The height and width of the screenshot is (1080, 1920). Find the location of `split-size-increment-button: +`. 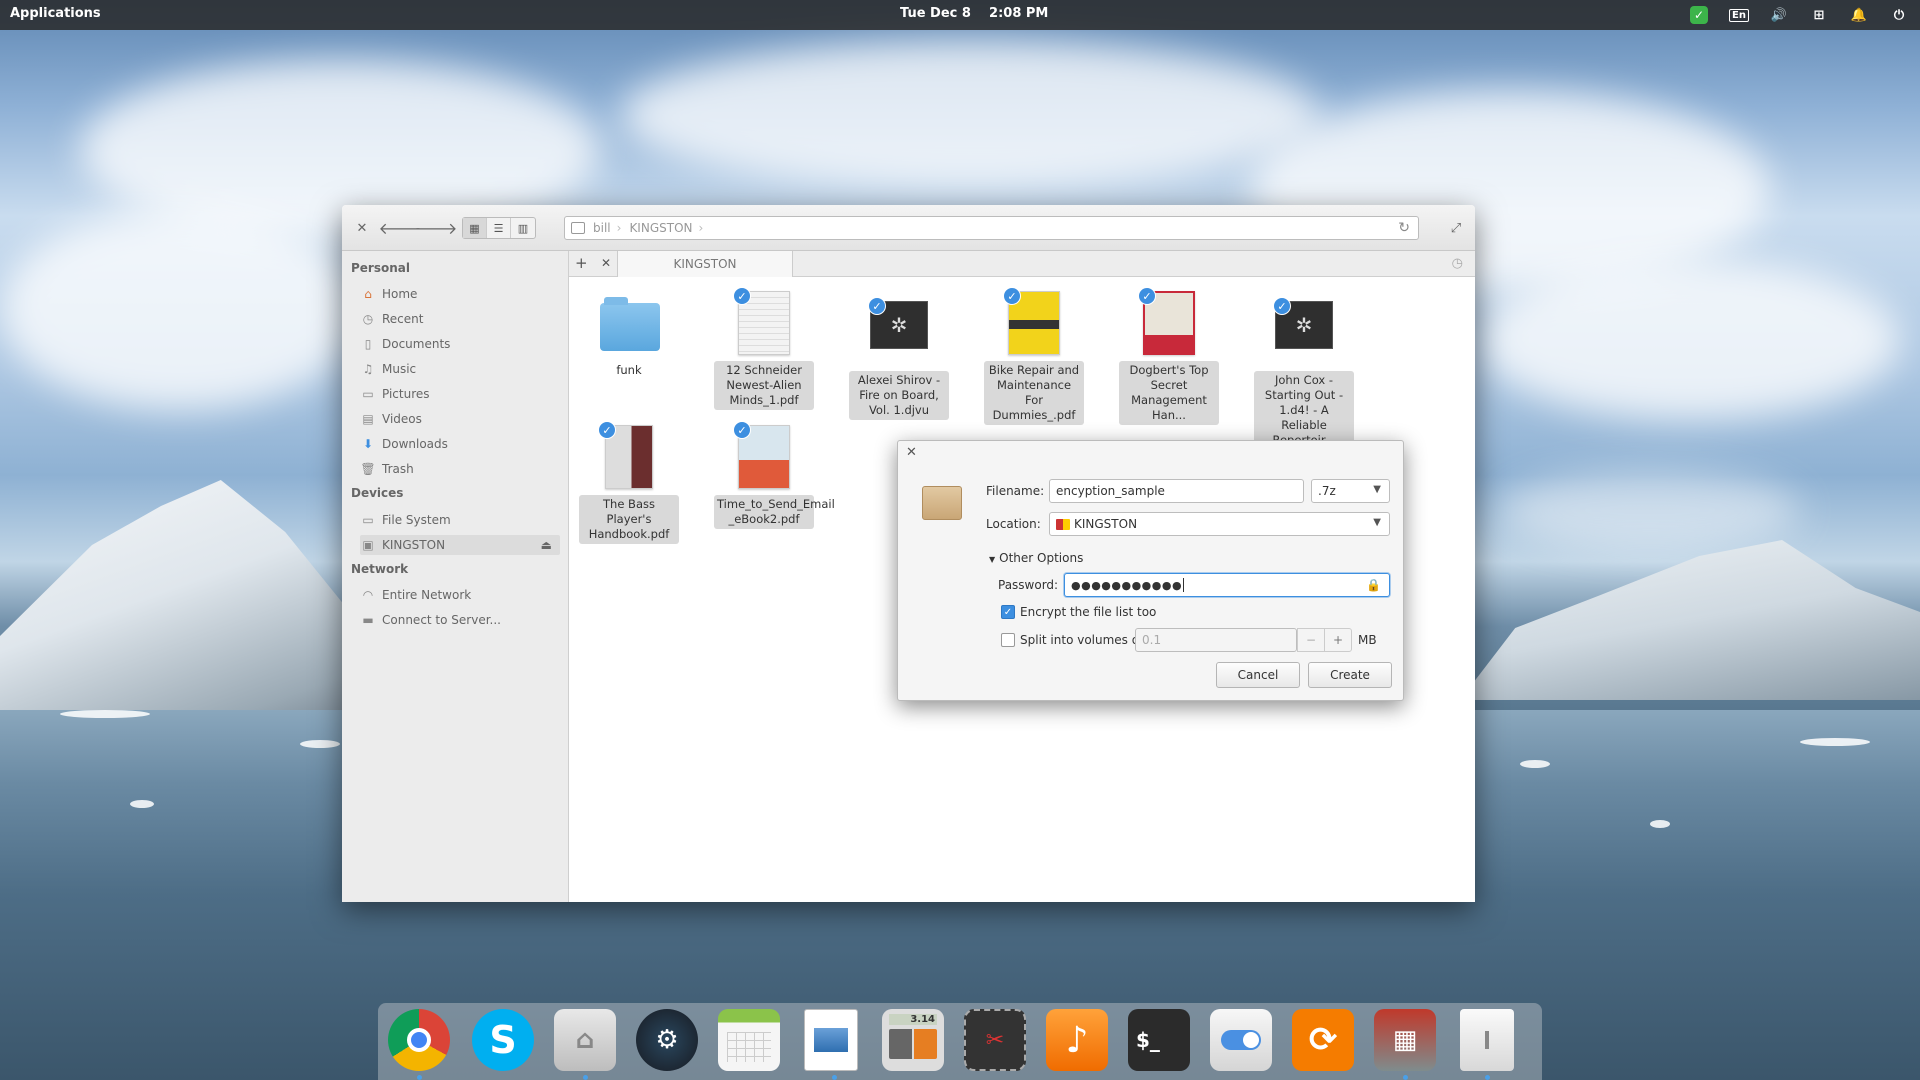

split-size-increment-button: + is located at coordinates (1338, 640).